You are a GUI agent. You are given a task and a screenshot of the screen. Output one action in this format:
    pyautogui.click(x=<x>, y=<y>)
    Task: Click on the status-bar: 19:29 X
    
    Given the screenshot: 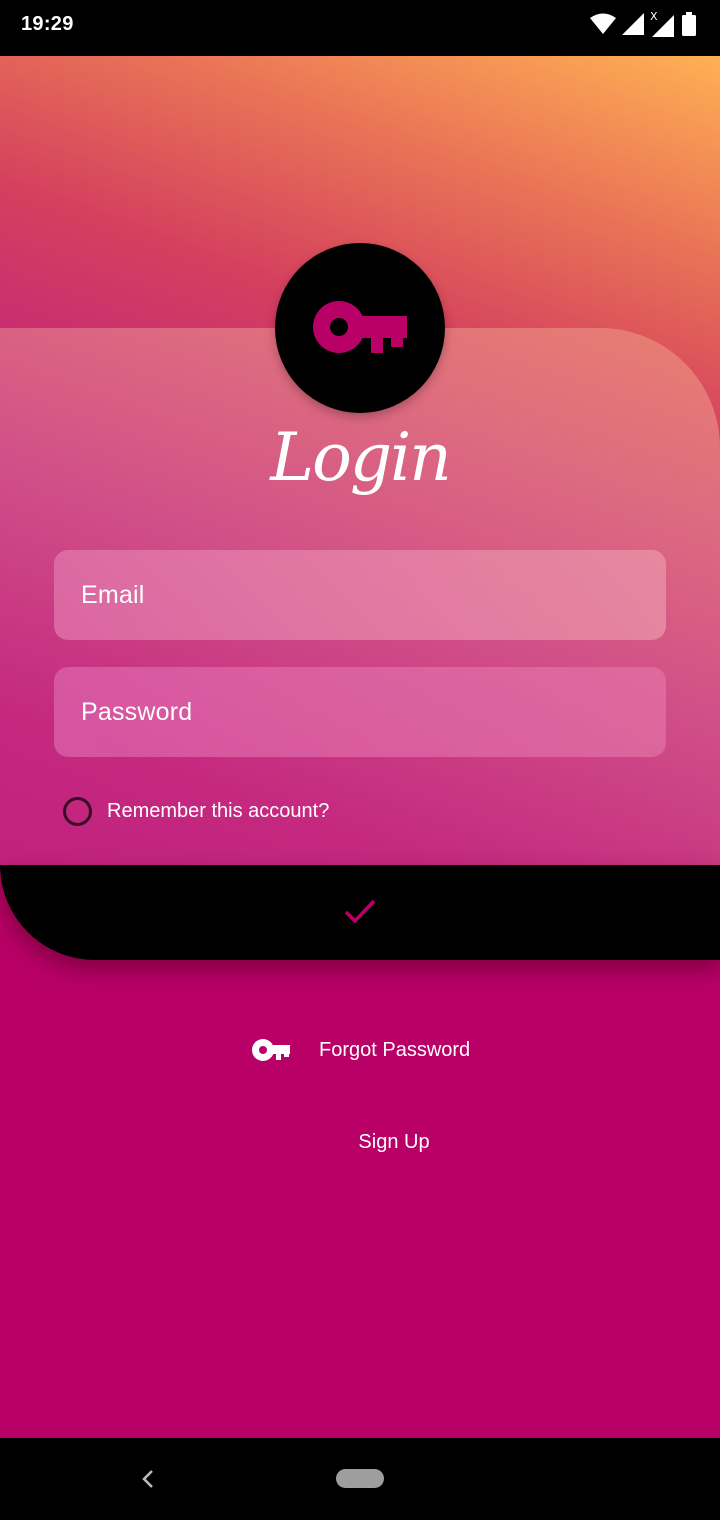 What is the action you would take?
    pyautogui.click(x=360, y=28)
    